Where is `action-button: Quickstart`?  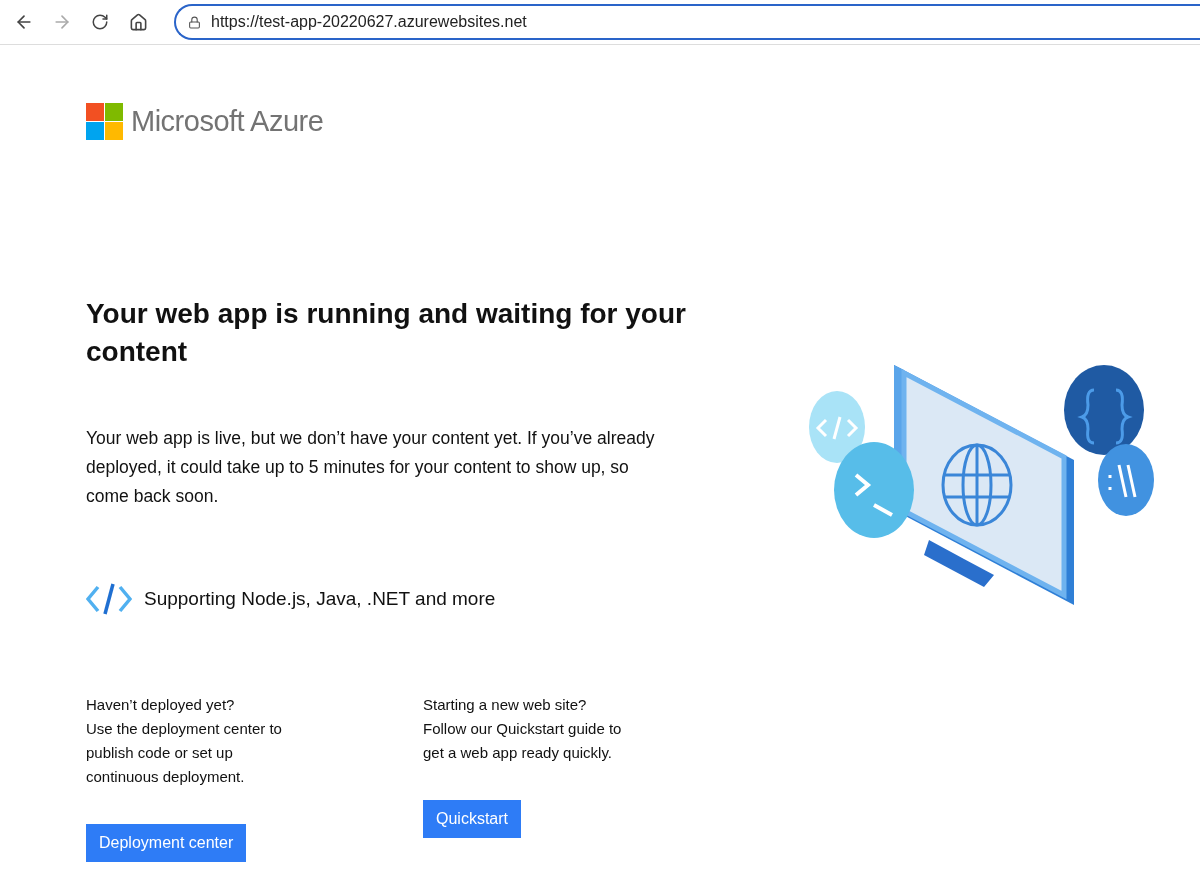
action-button: Quickstart is located at coordinates (472, 819).